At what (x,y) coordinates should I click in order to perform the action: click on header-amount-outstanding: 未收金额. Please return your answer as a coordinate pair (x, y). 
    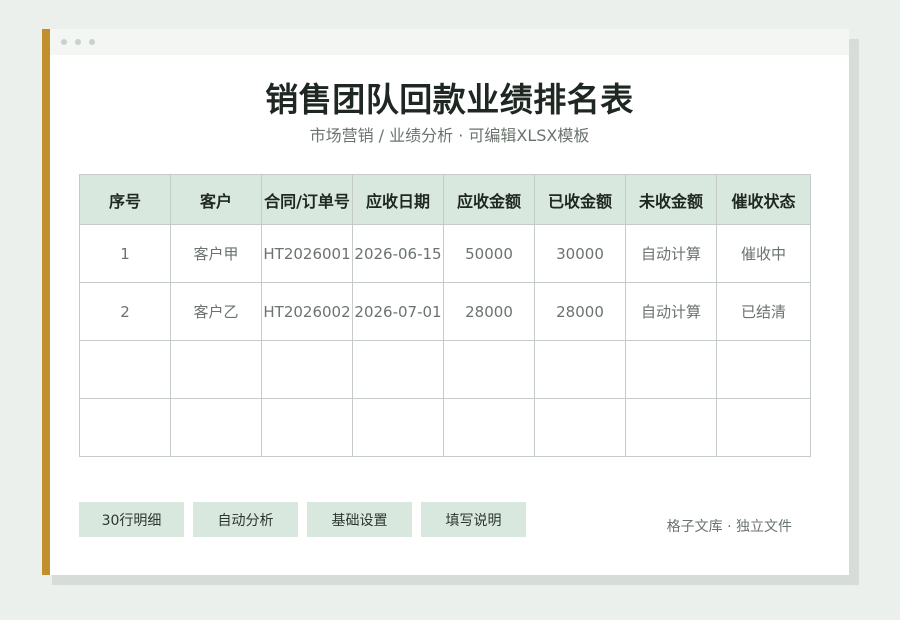
    Looking at the image, I should click on (671, 199).